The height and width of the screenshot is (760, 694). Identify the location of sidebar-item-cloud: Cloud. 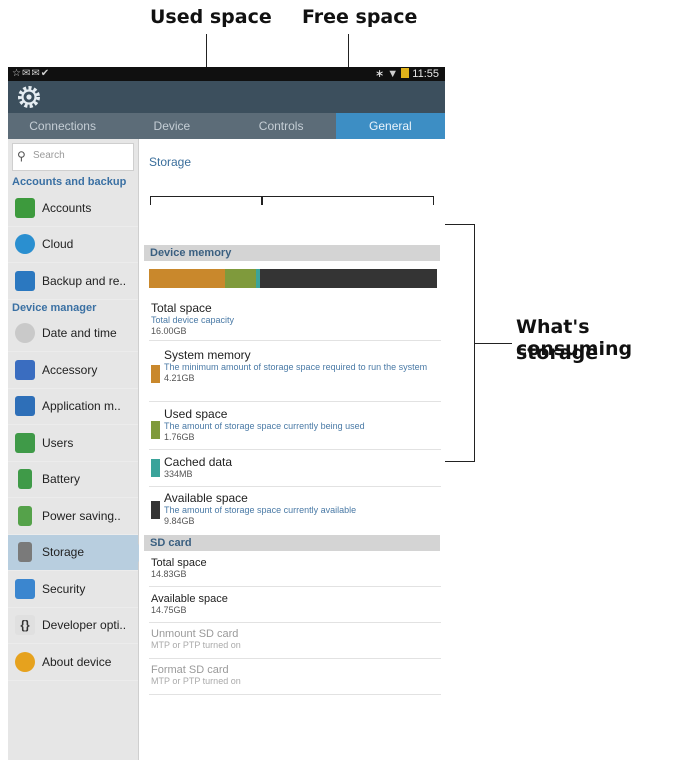
(73, 245).